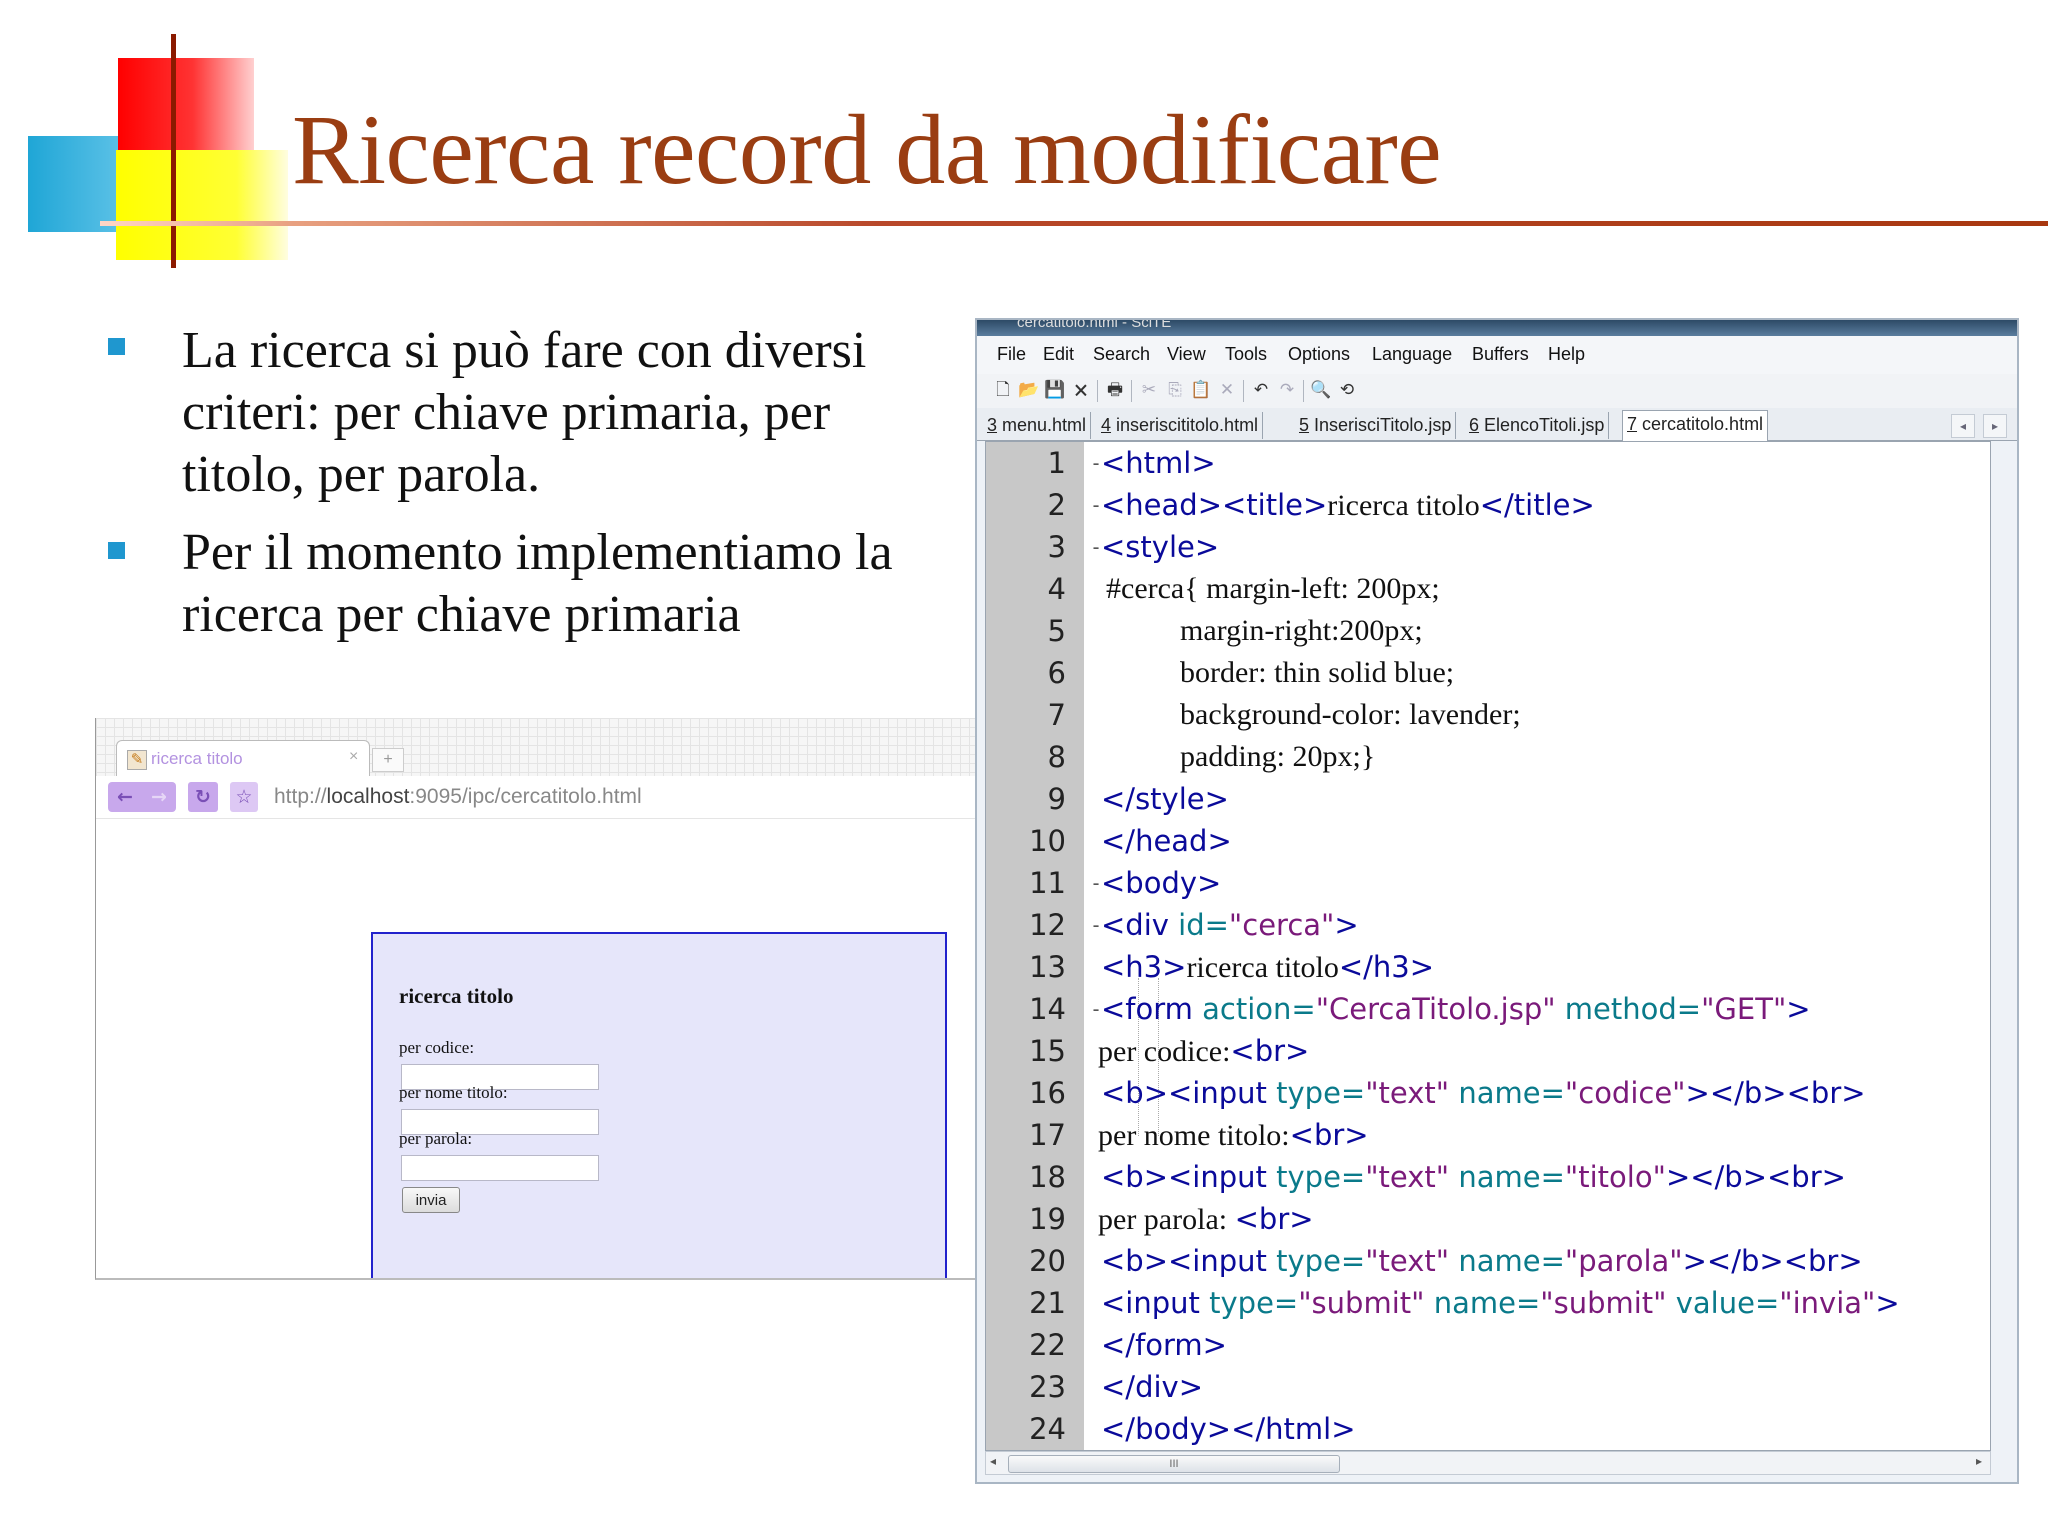 The width and height of the screenshot is (2048, 1536). I want to click on browser-tab: ✎ ricerca titolo ×, so click(243, 758).